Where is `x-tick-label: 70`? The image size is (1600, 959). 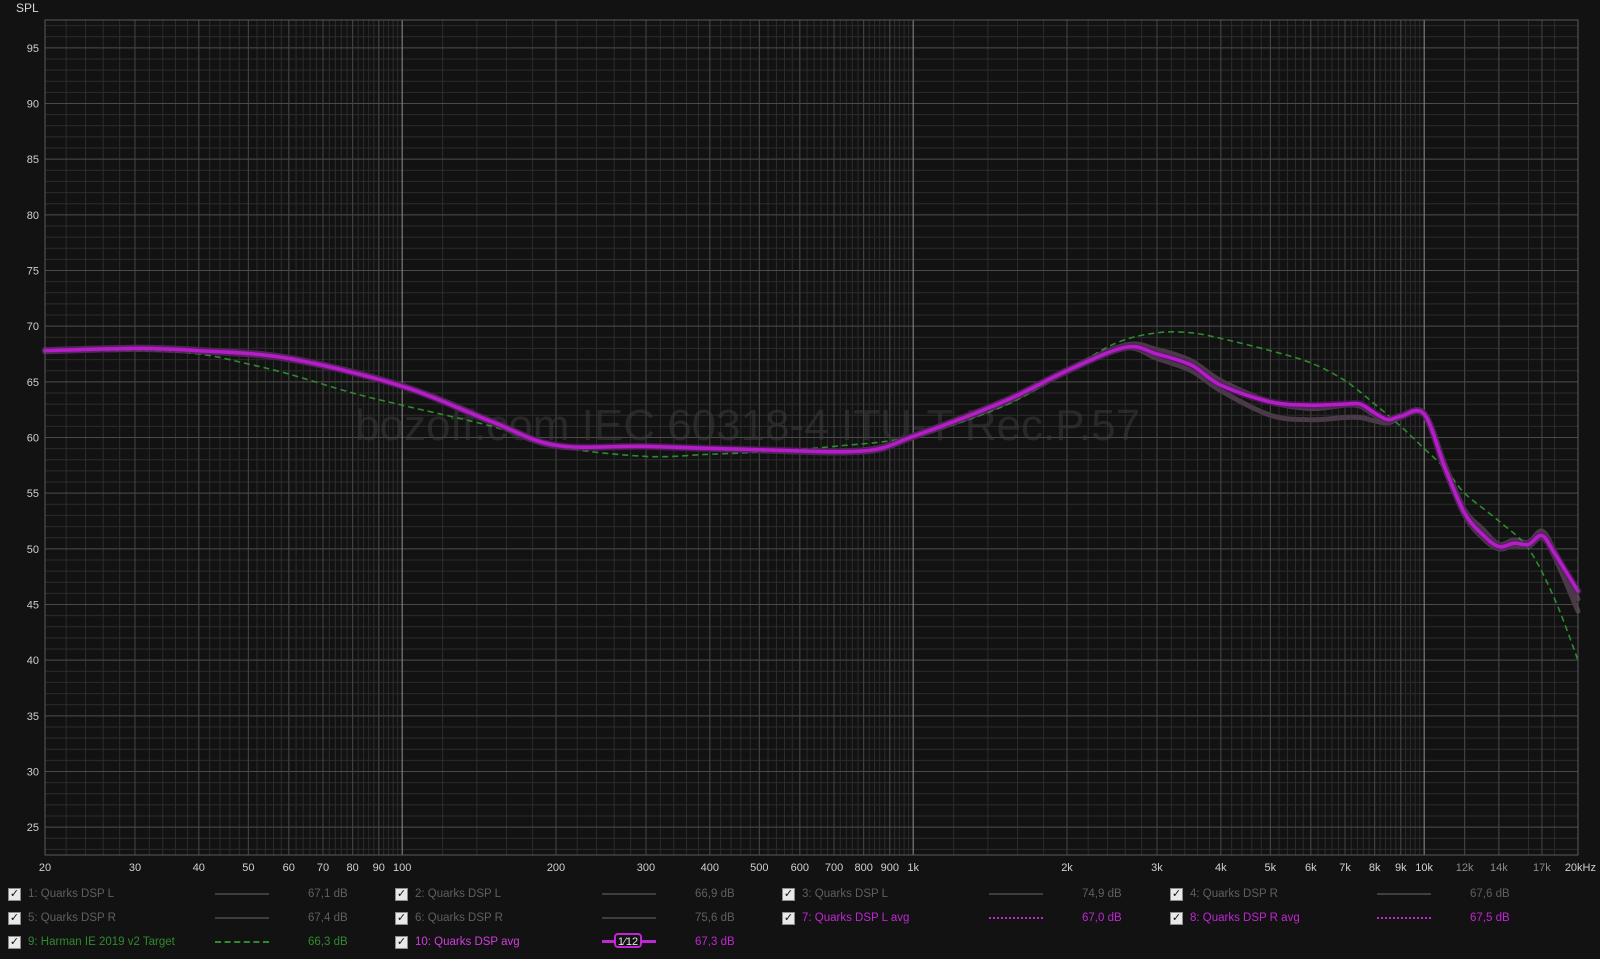 x-tick-label: 70 is located at coordinates (323, 868).